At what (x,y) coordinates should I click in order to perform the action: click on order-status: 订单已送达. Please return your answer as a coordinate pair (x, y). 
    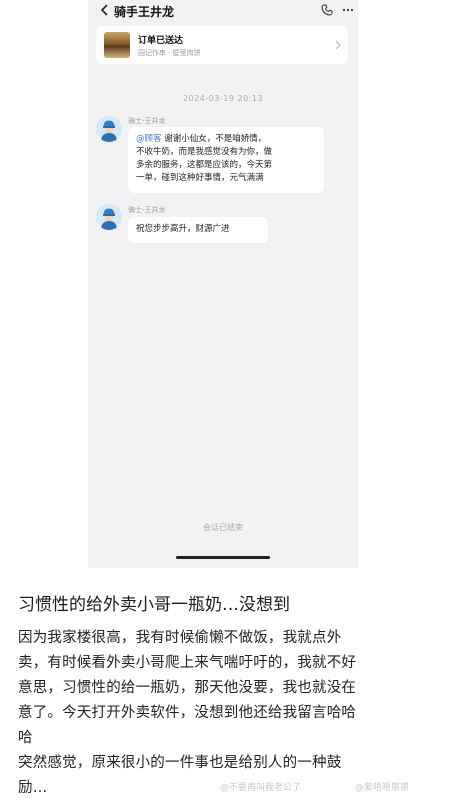
    Looking at the image, I should click on (161, 41).